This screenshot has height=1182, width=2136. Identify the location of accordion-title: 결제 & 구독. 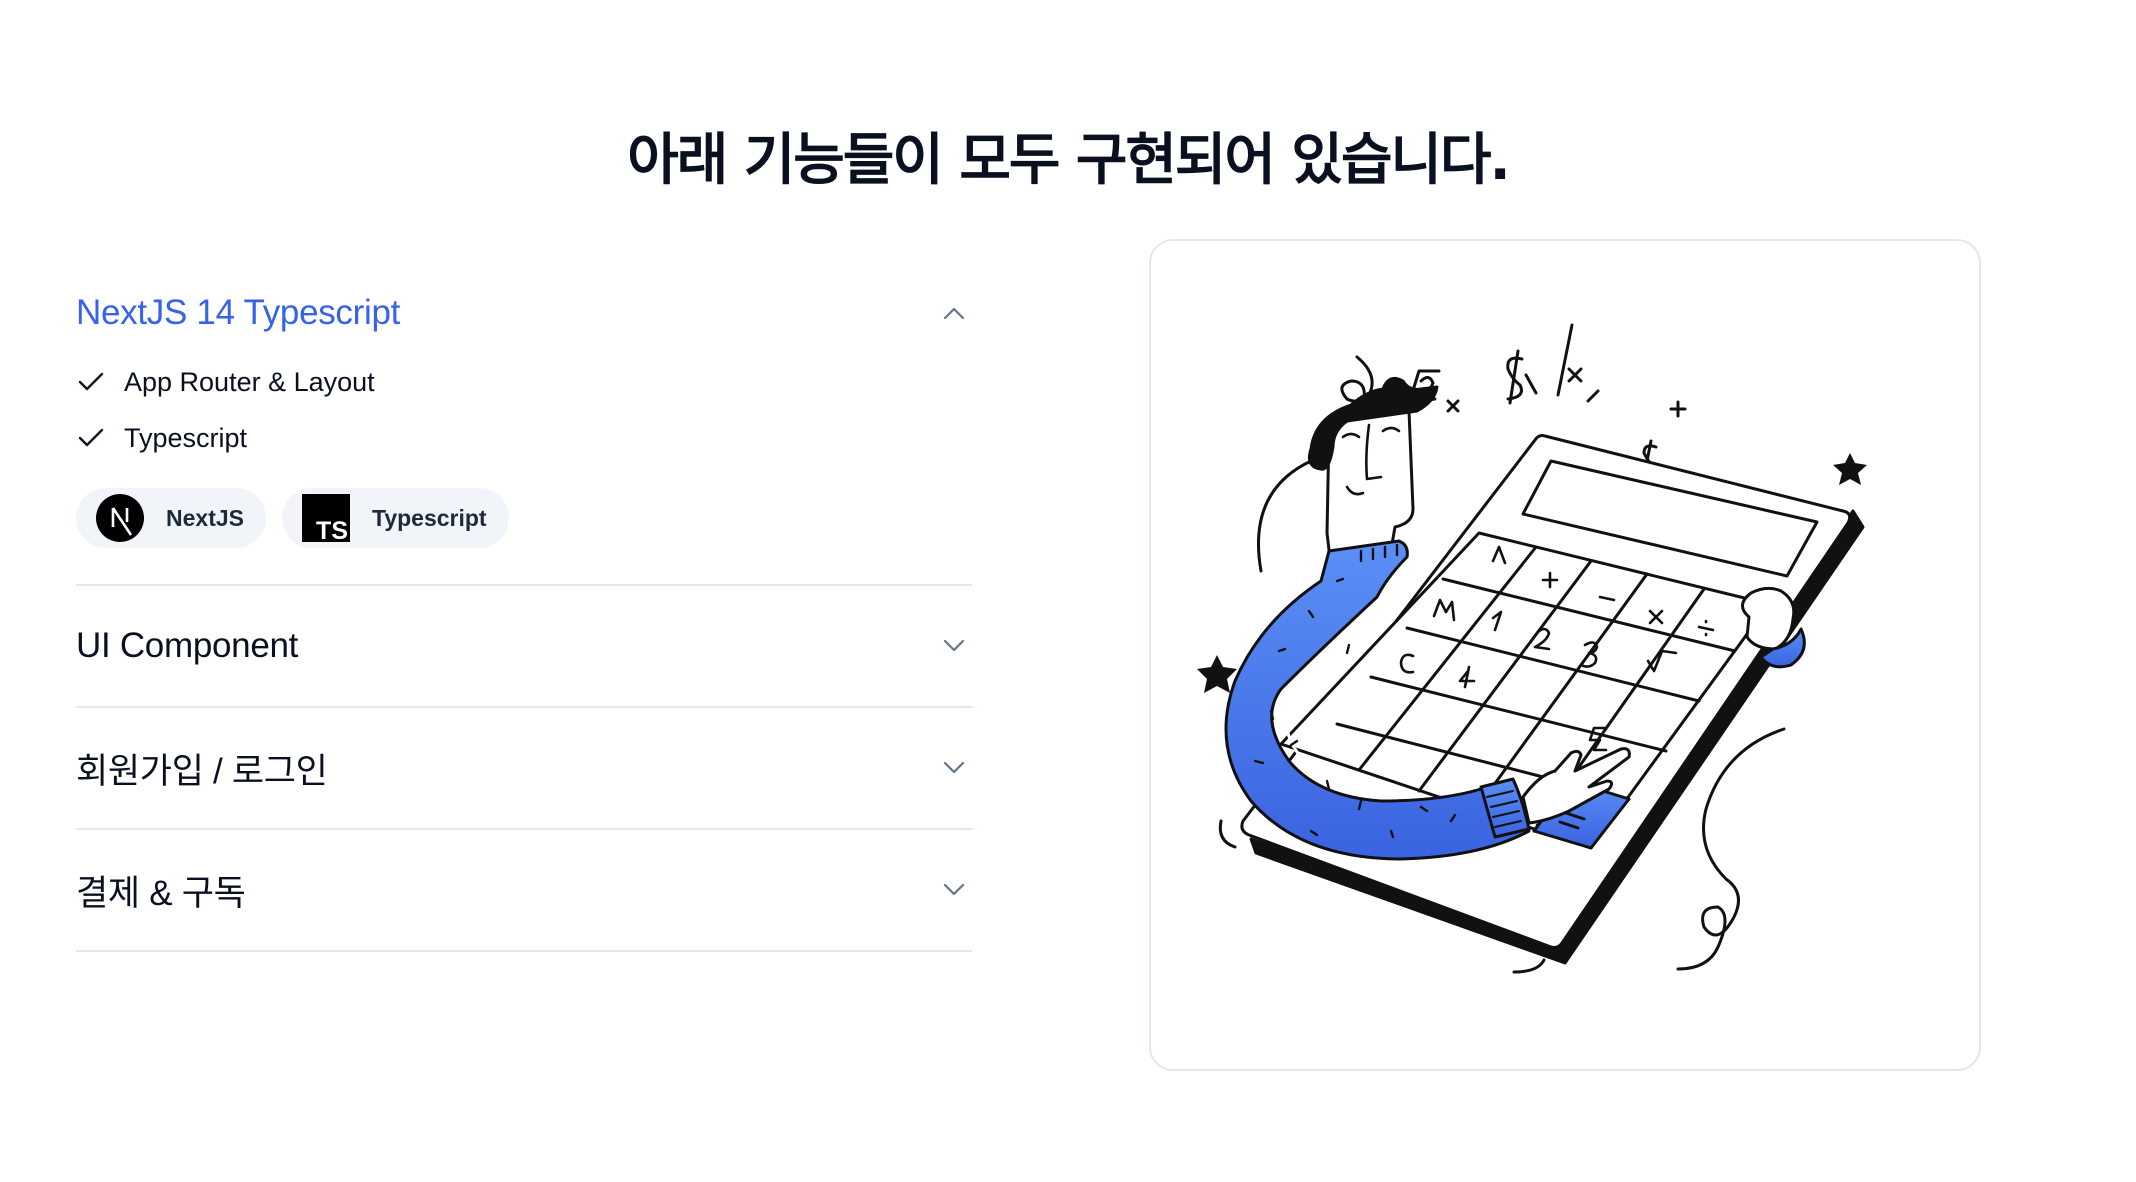
(161, 893).